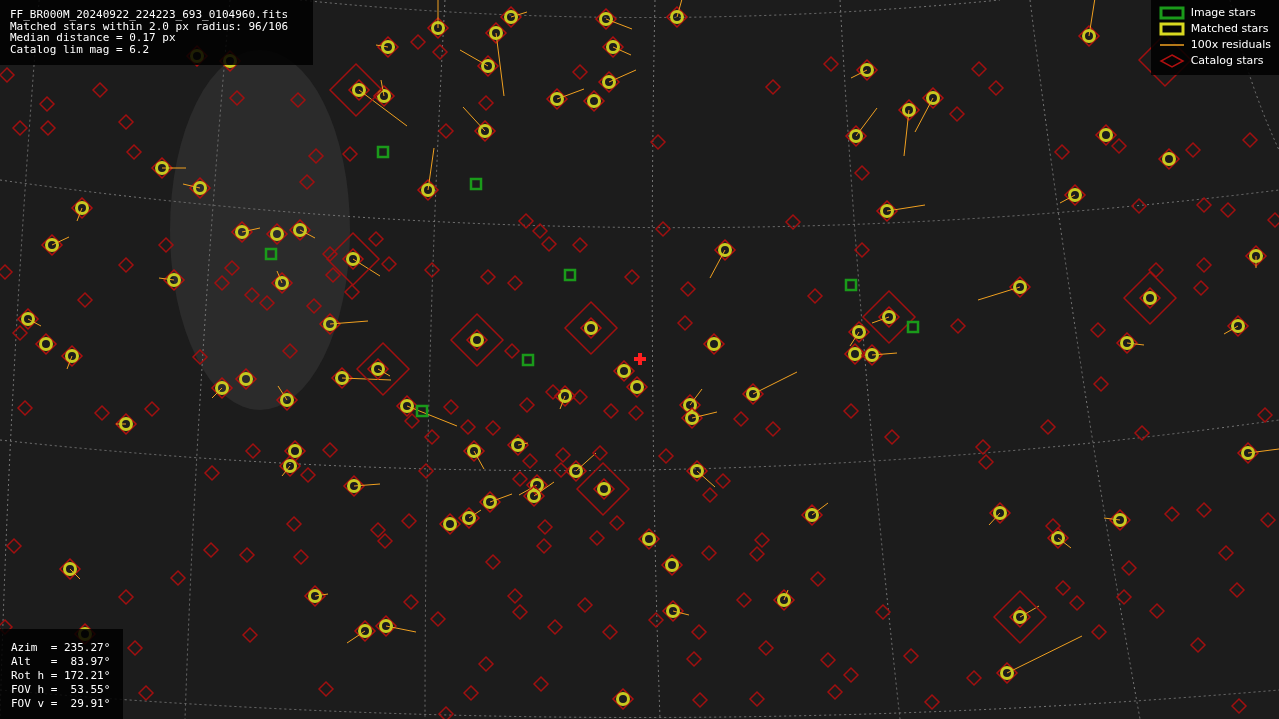  Describe the element at coordinates (150, 15) in the screenshot. I see `info-line: FF_BR000M_20240922_224223_693_0104960.fits` at that location.